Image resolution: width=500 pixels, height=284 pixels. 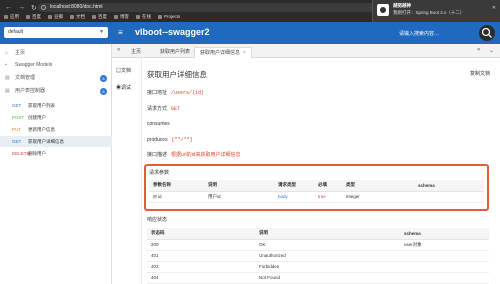 I want to click on param-type: integer, so click(x=378, y=197).